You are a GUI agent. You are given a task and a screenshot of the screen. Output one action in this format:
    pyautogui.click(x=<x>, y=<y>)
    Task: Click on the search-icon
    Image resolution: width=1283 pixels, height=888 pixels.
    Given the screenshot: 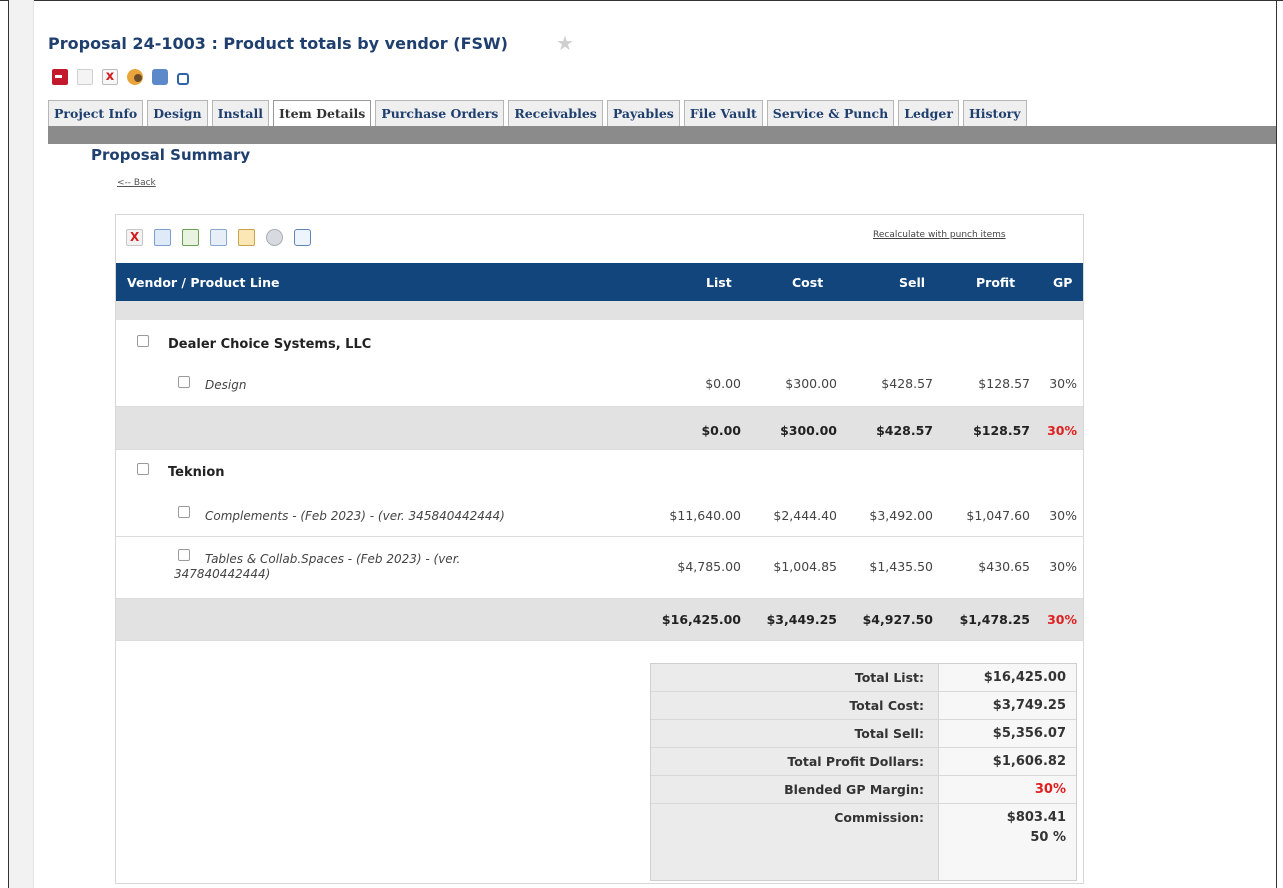 What is the action you would take?
    pyautogui.click(x=302, y=237)
    